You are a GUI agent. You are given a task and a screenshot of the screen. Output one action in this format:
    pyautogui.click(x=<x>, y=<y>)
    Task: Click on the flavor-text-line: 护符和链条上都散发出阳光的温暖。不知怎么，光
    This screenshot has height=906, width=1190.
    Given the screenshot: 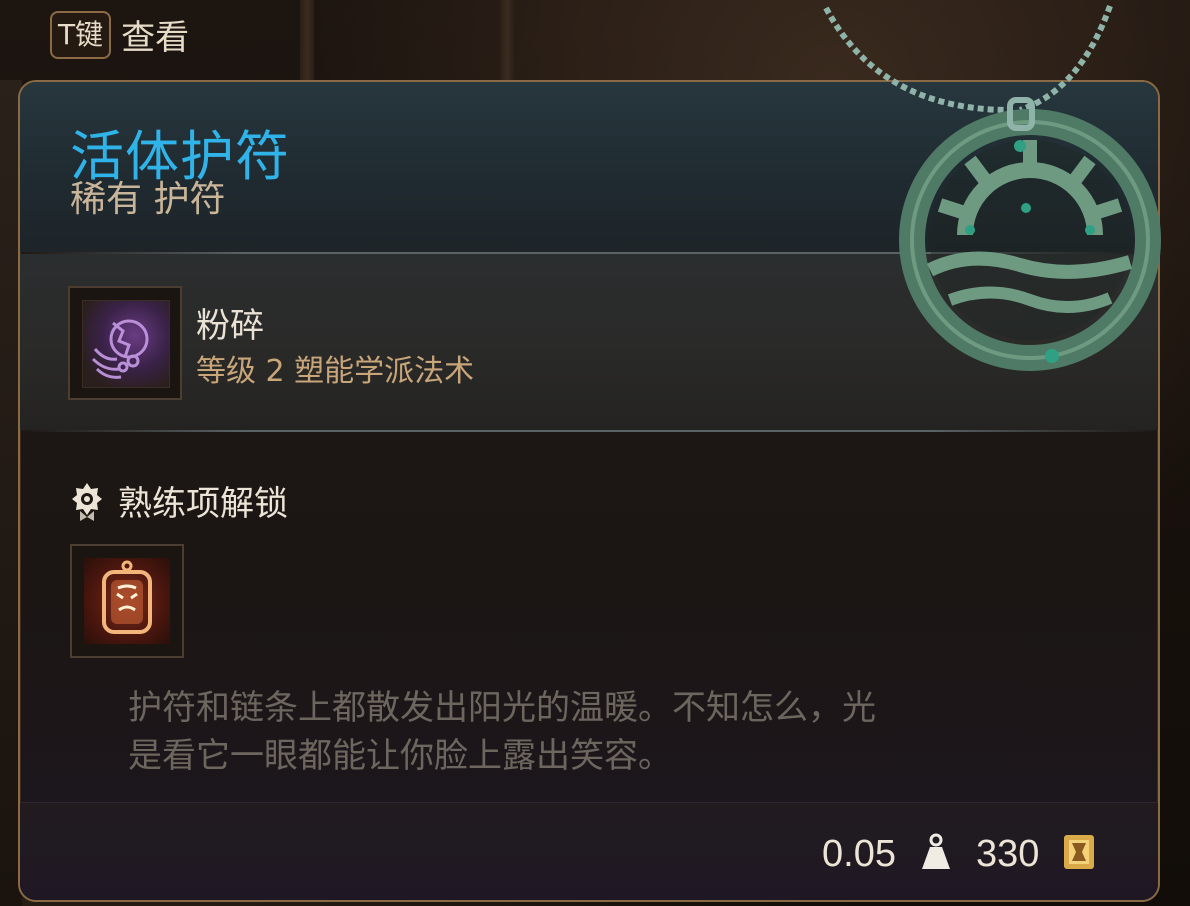 What is the action you would take?
    pyautogui.click(x=502, y=708)
    